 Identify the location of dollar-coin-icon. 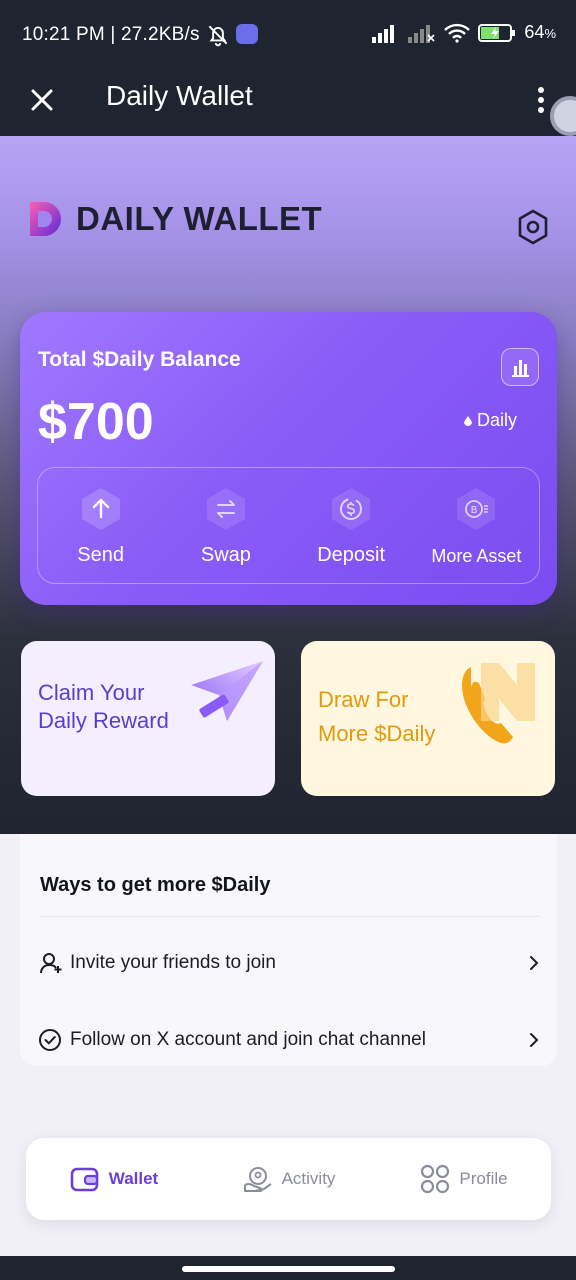
(351, 509).